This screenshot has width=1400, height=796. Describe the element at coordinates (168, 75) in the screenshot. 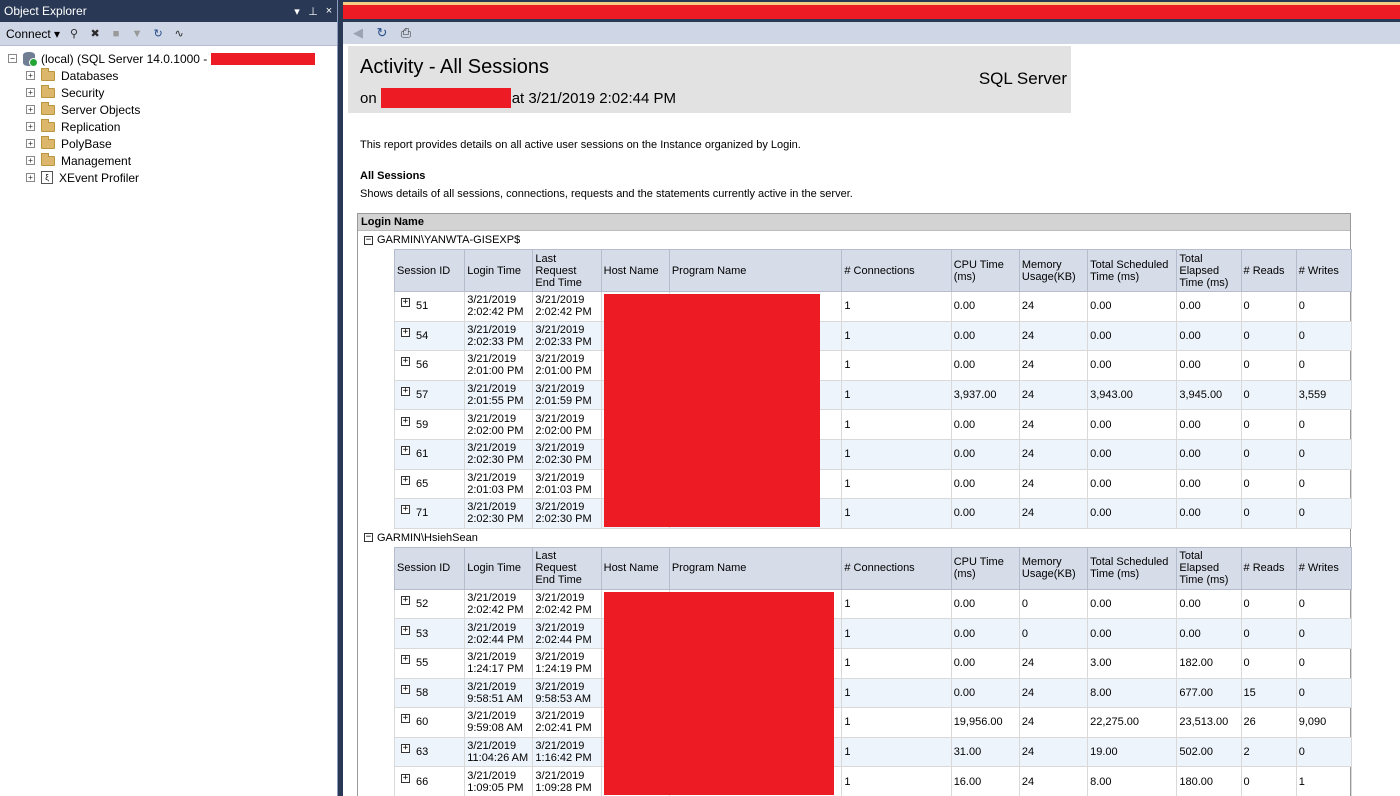

I see `tree-node-databases: + Databases` at that location.